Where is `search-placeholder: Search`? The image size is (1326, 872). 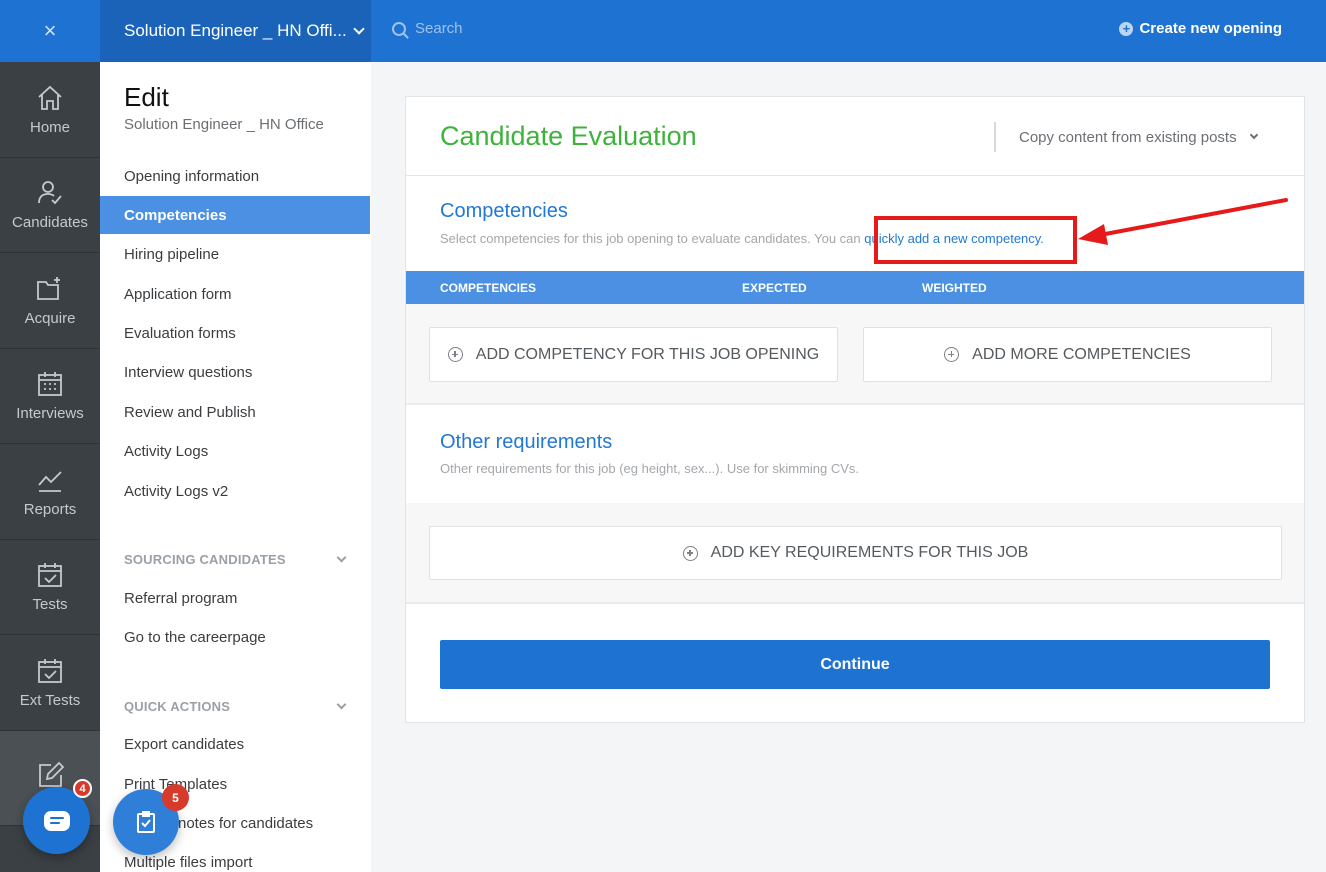
search-placeholder: Search is located at coordinates (439, 28).